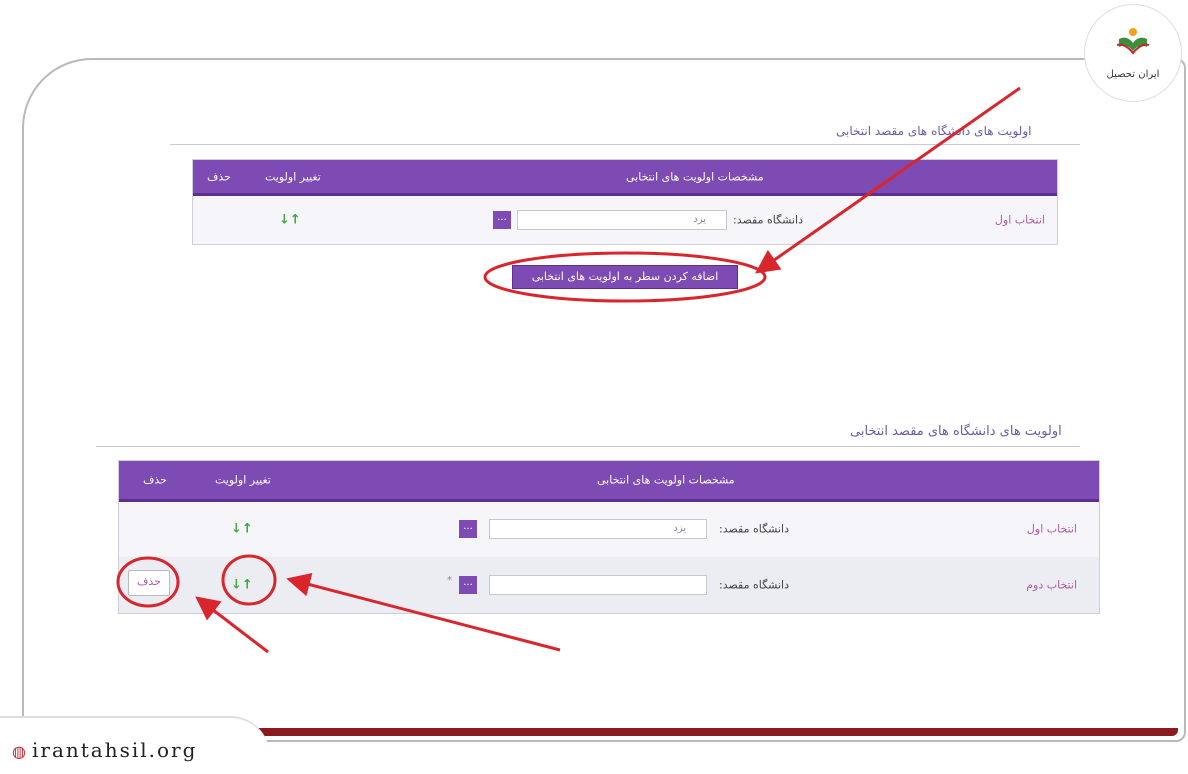 The width and height of the screenshot is (1188, 774). What do you see at coordinates (115, 750) in the screenshot?
I see `website-url: irantahsil.org` at bounding box center [115, 750].